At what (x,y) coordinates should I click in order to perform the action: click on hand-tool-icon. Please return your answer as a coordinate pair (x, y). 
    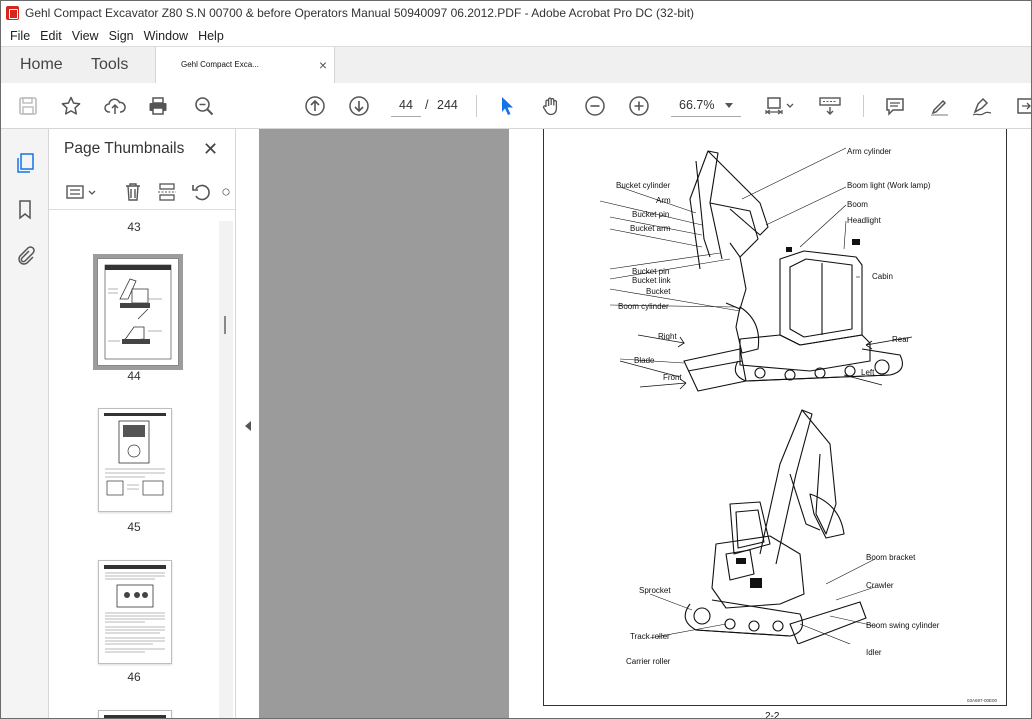
    Looking at the image, I should click on (551, 106).